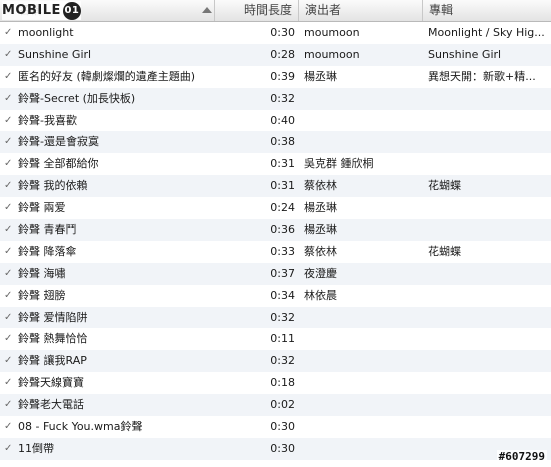 This screenshot has width=551, height=467. What do you see at coordinates (275, 361) in the screenshot?
I see `track-row: ✓ 鈴聲 讓我RAP 0:32` at bounding box center [275, 361].